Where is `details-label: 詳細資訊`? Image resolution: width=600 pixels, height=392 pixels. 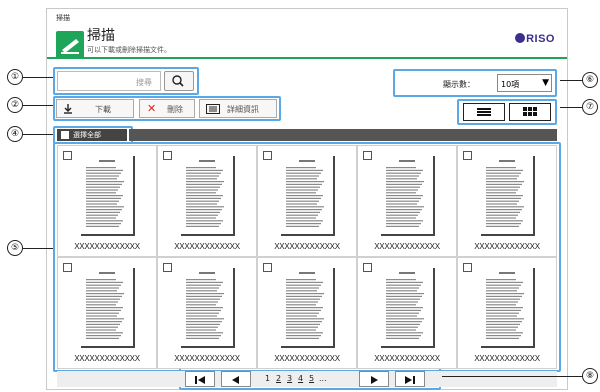 details-label: 詳細資訊 is located at coordinates (243, 109).